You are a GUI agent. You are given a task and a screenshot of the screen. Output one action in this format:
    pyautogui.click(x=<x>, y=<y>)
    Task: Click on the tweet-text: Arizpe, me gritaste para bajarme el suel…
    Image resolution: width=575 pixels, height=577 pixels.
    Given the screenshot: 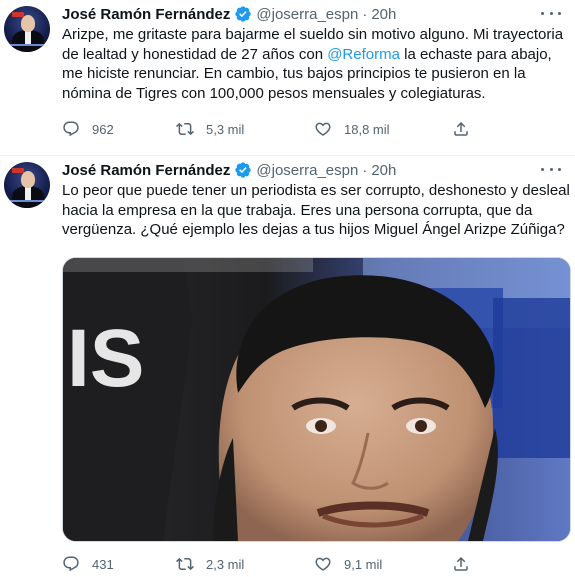 What is the action you would take?
    pyautogui.click(x=313, y=64)
    